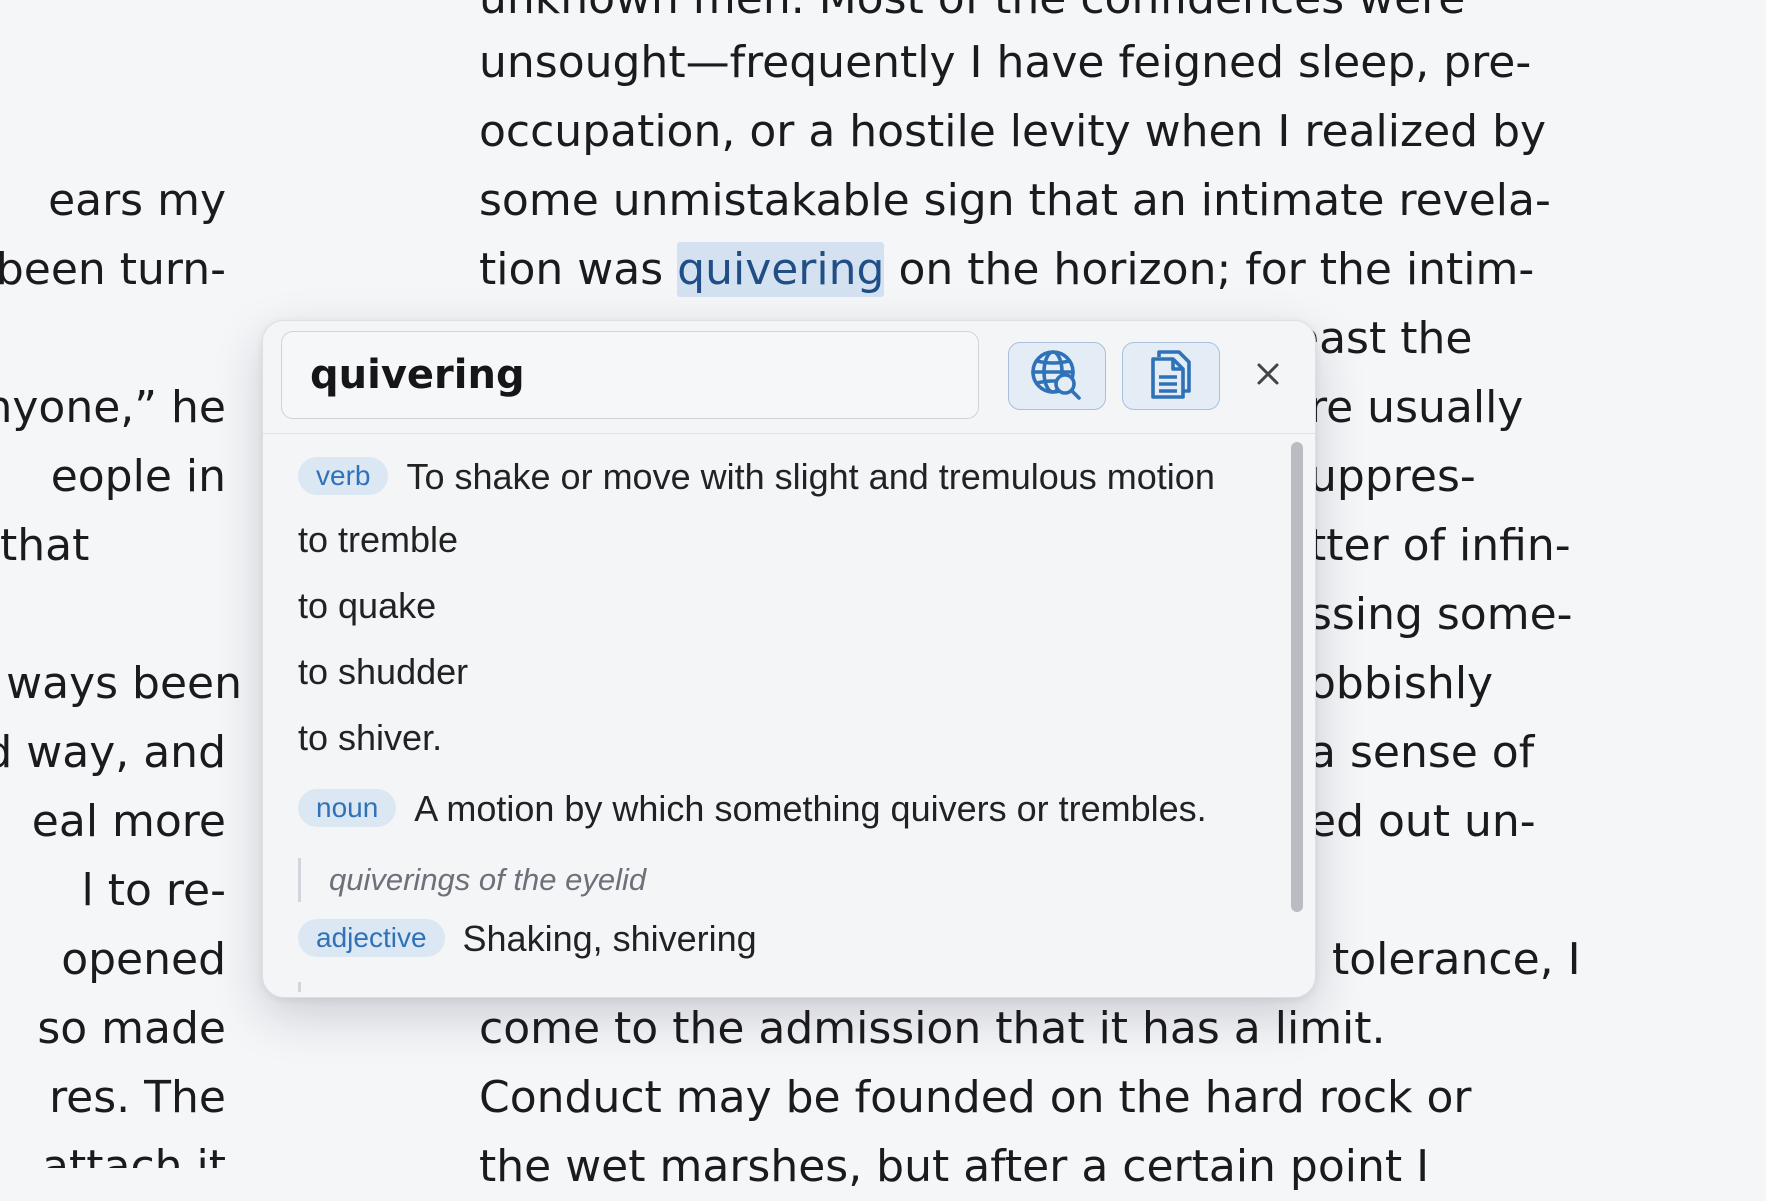 Image resolution: width=1766 pixels, height=1201 pixels. What do you see at coordinates (370, 737) in the screenshot?
I see `sense-item: to shiver.` at bounding box center [370, 737].